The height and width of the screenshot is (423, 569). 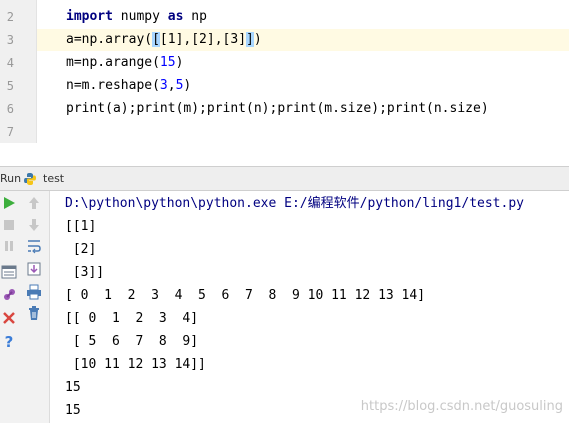 I want to click on code-line-current: a=np.array([[1],[2],[3]]), so click(x=303, y=40).